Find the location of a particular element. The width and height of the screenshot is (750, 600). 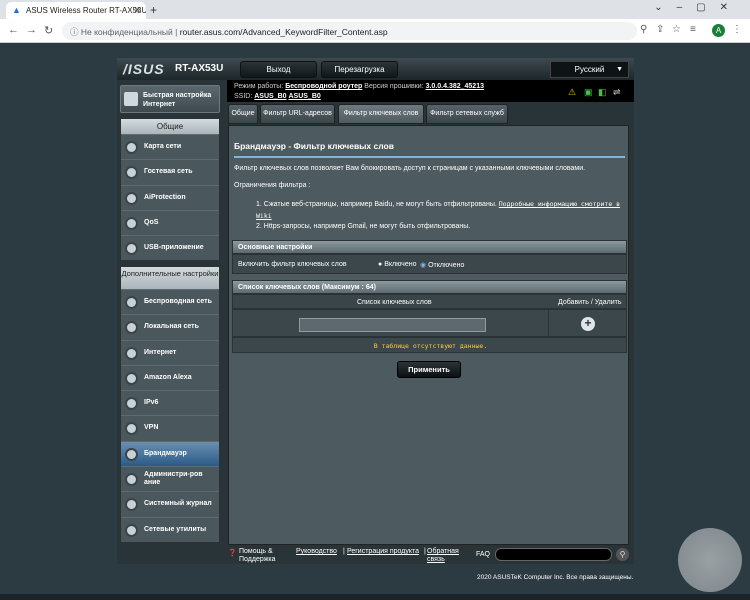

radio-enabled: ● Включено is located at coordinates (397, 264).